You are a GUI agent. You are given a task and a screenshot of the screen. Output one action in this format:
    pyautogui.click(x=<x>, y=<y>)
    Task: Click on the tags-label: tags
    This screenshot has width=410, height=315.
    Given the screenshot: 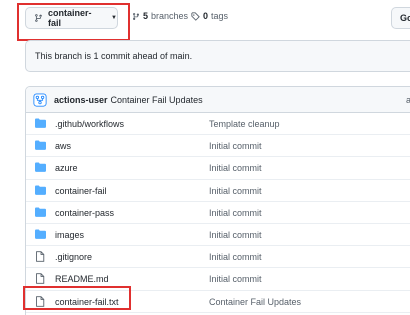 What is the action you would take?
    pyautogui.click(x=220, y=16)
    